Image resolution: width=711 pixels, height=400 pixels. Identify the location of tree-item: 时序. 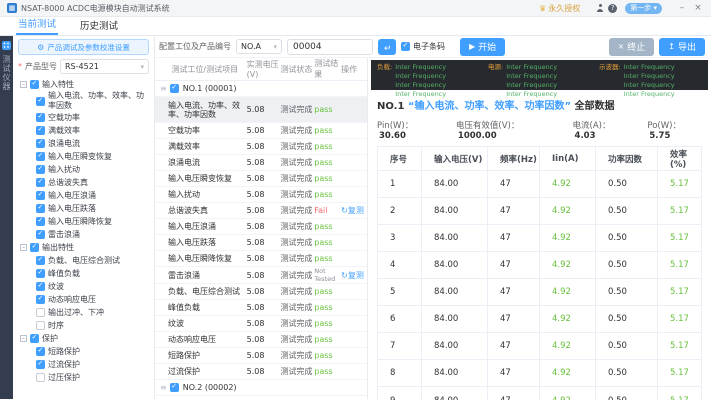
(83, 325).